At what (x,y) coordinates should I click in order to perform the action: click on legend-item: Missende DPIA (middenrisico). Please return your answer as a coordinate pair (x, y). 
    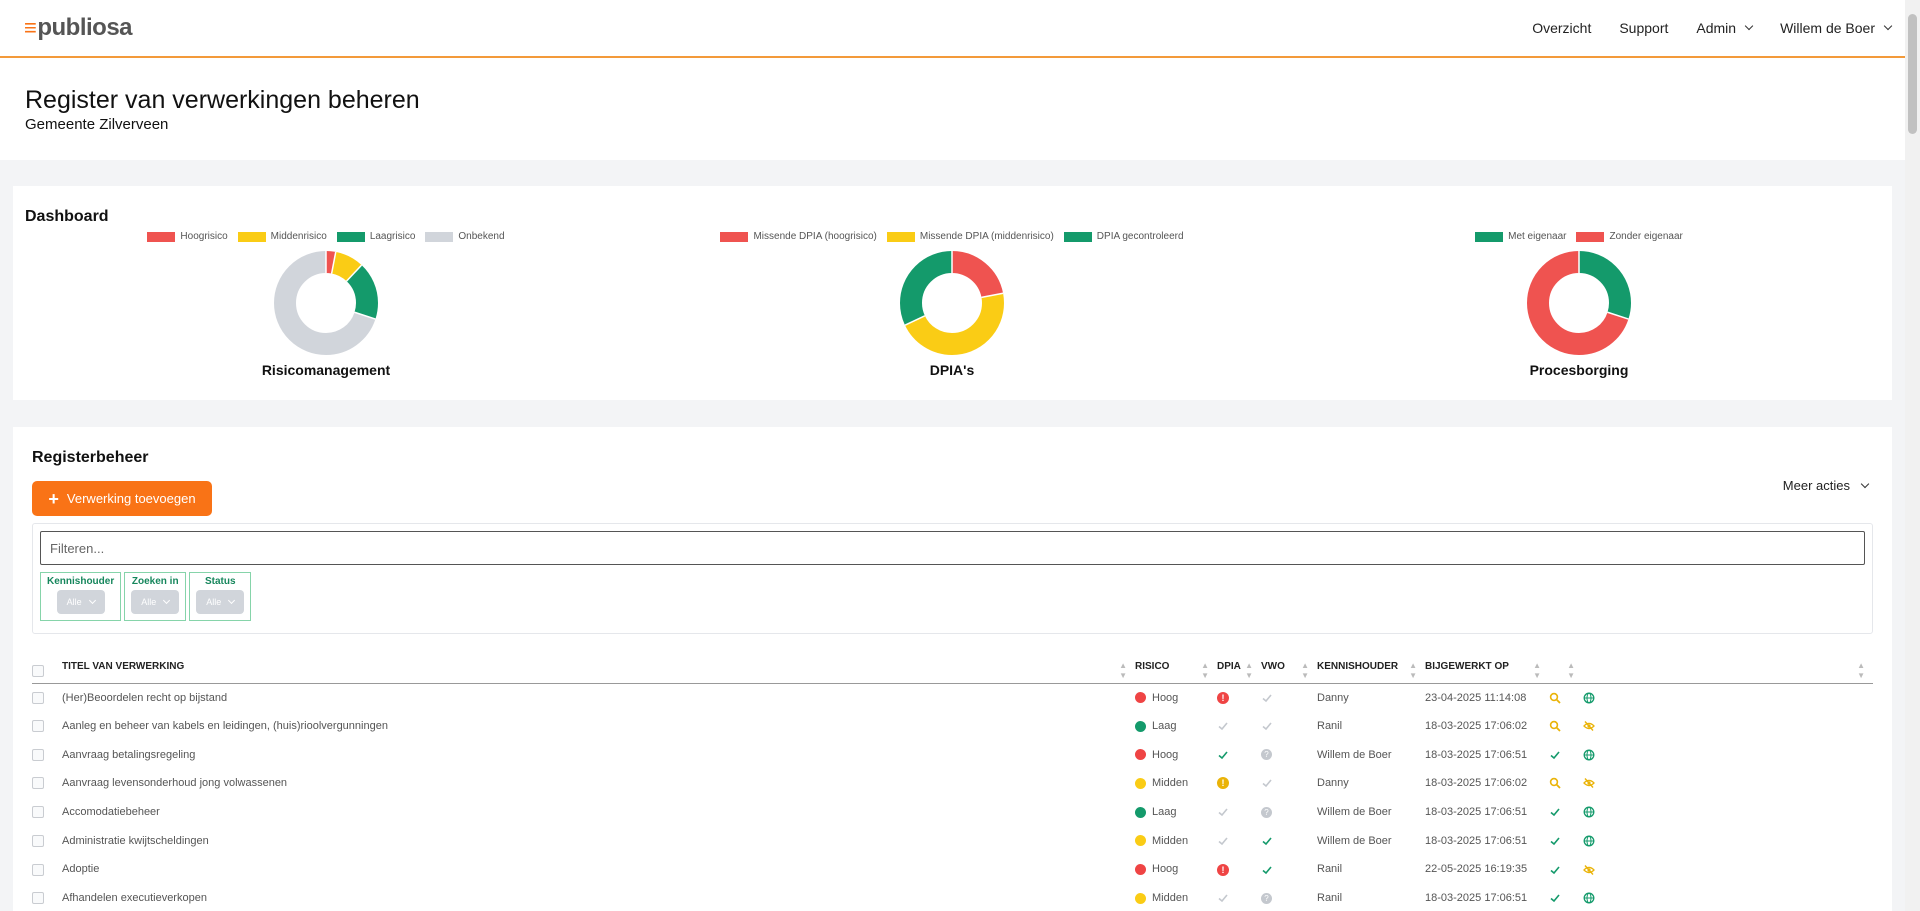
    Looking at the image, I should click on (970, 236).